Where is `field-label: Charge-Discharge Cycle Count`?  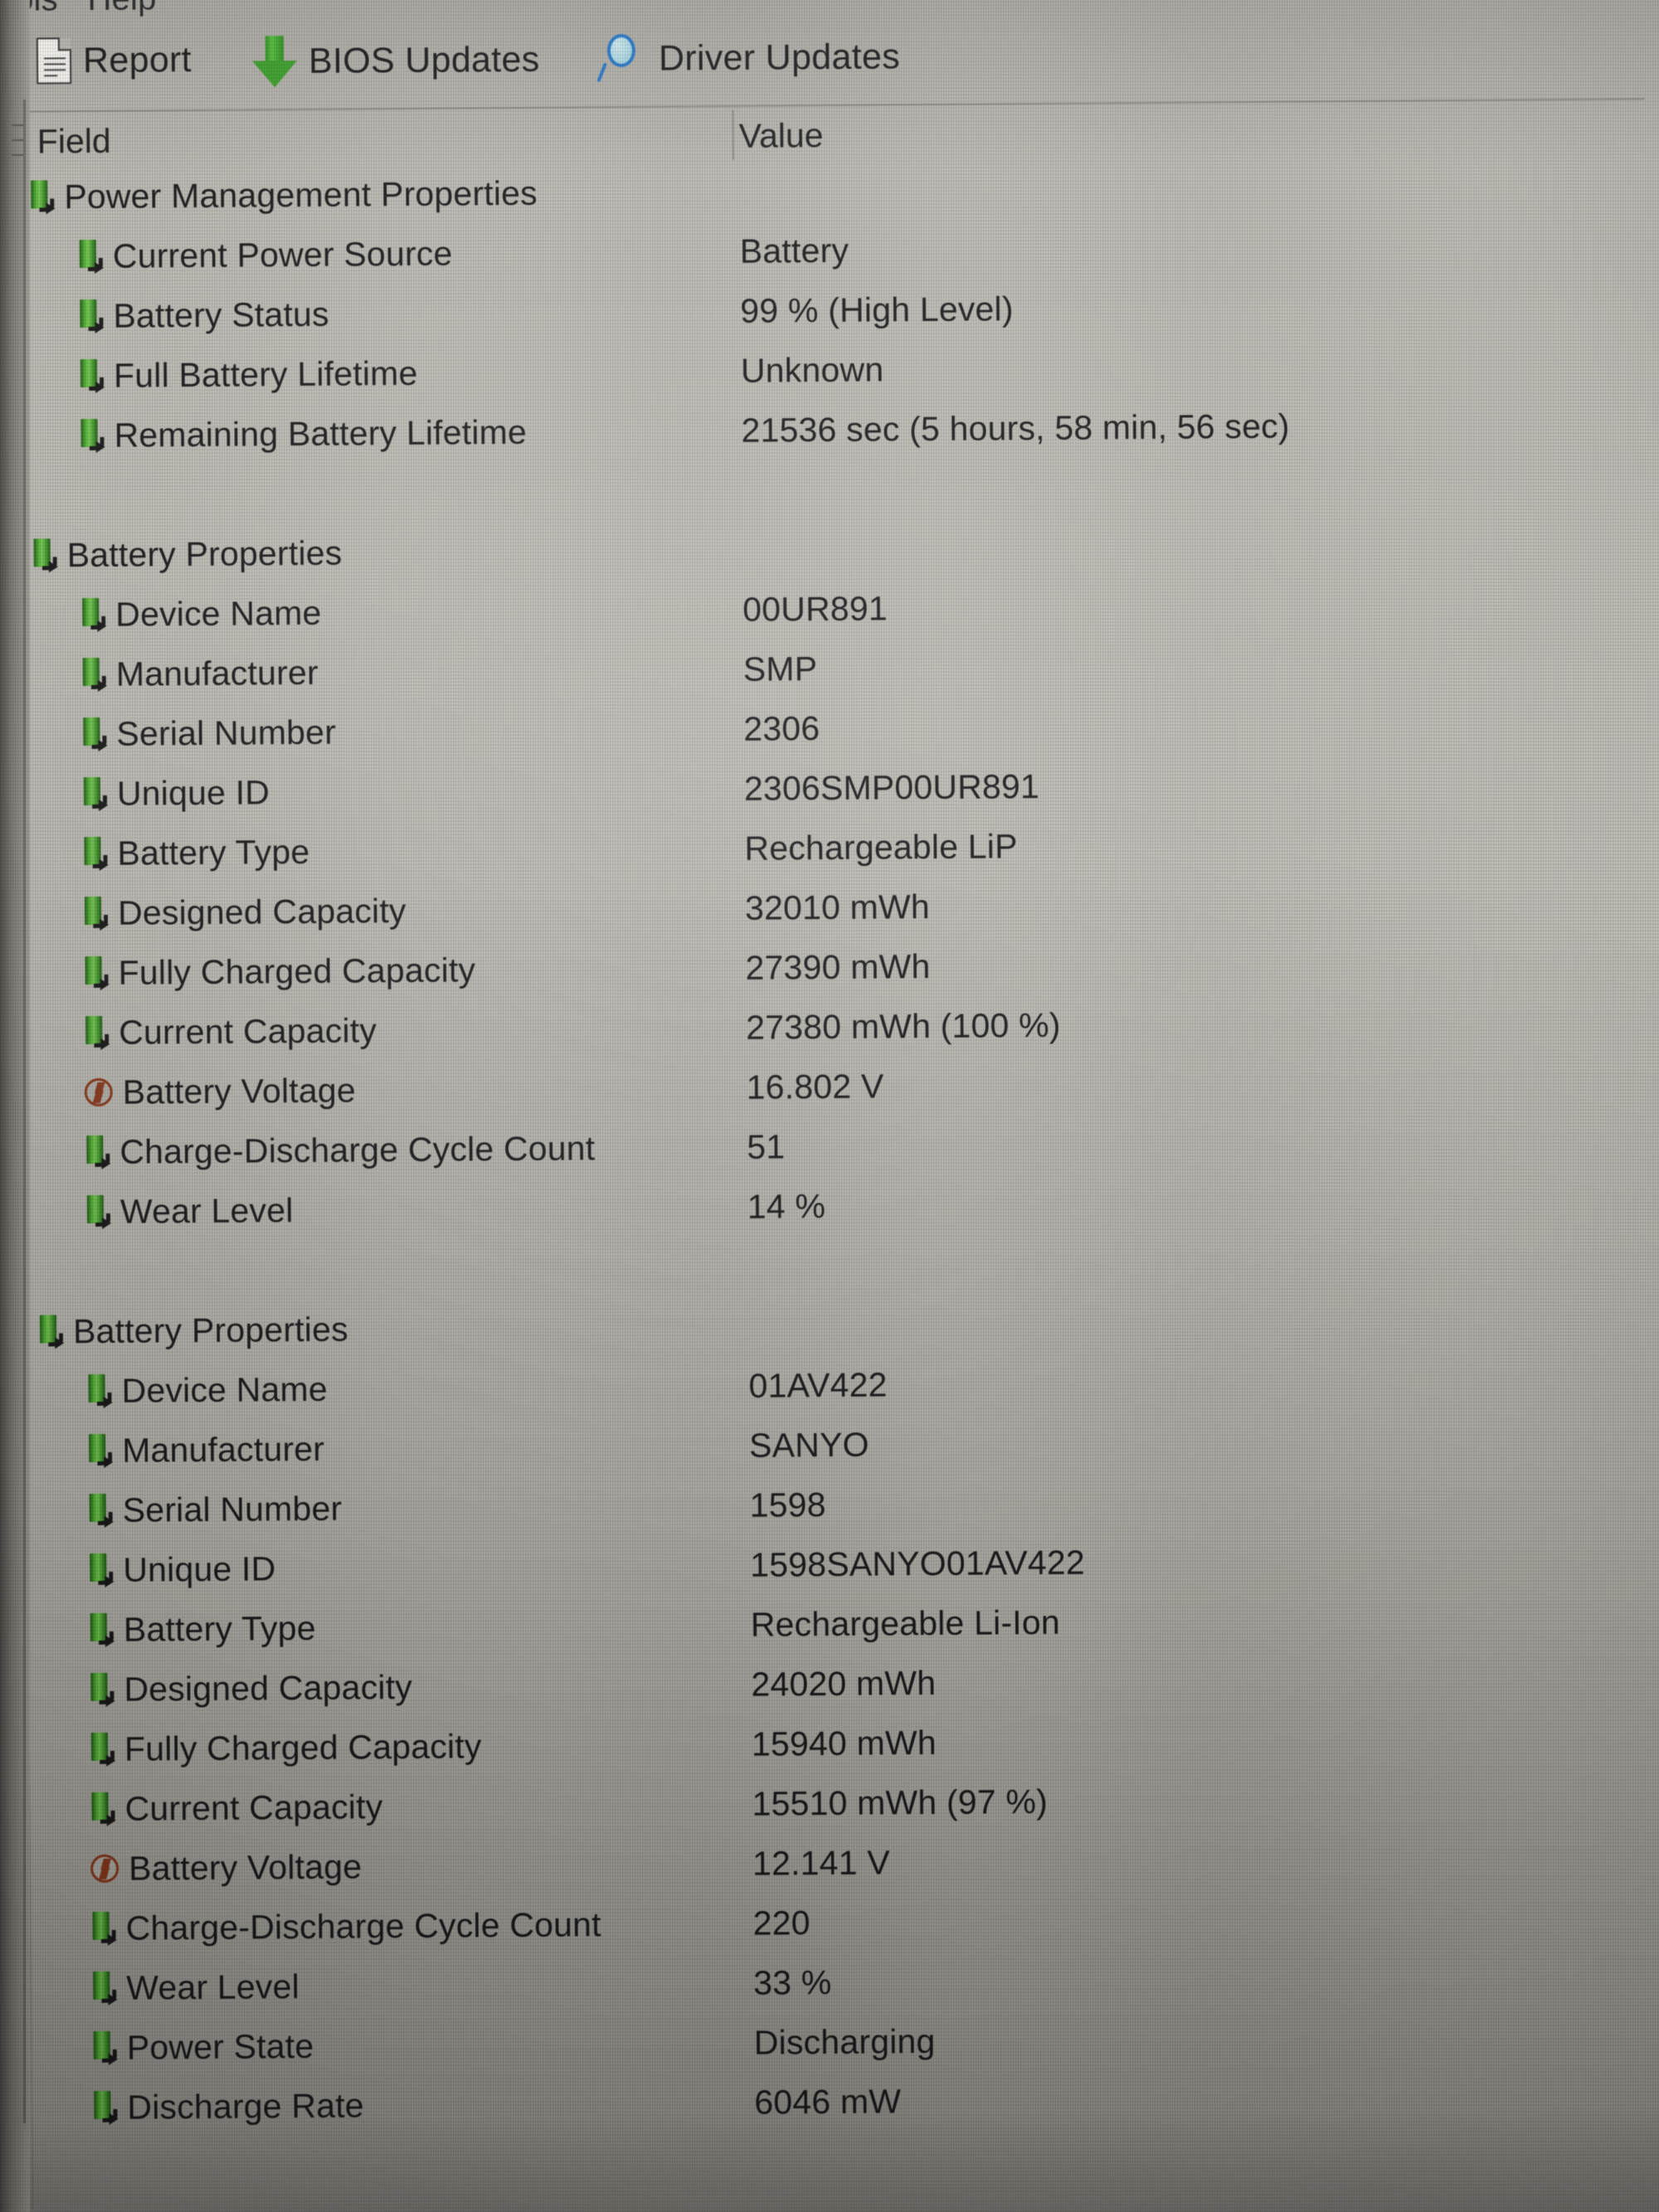
field-label: Charge-Discharge Cycle Count is located at coordinates (363, 1926).